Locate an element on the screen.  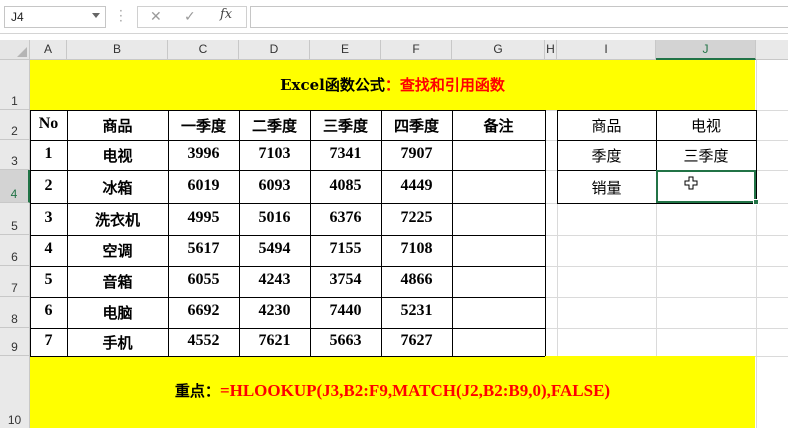
cell-product: 电脑 is located at coordinates (117, 312).